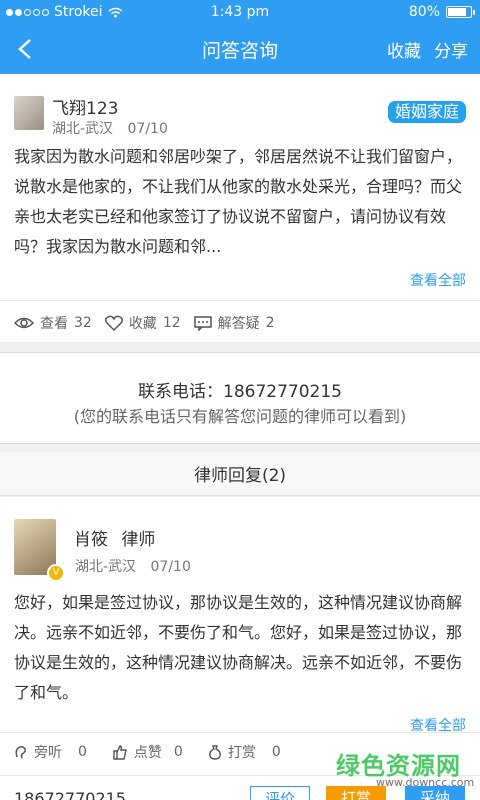 This screenshot has width=480, height=800. What do you see at coordinates (238, 324) in the screenshot?
I see `answers-label: 解答疑` at bounding box center [238, 324].